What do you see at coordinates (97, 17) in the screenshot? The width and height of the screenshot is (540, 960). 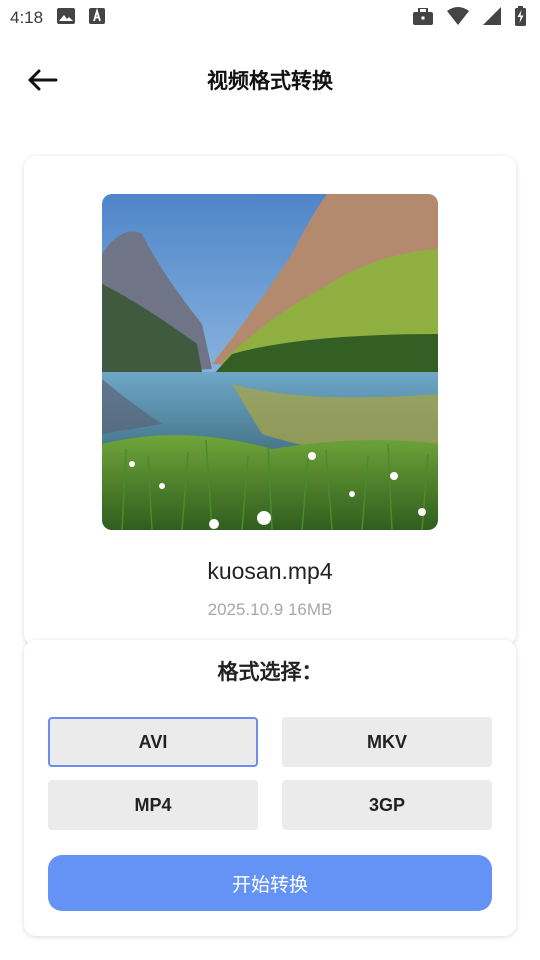 I see `text-a-icon` at bounding box center [97, 17].